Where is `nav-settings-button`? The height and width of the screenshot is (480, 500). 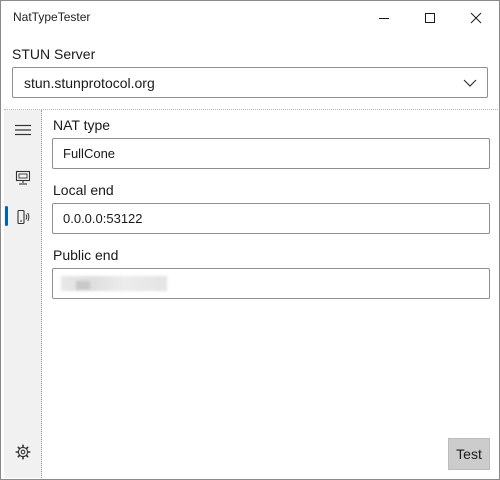
nav-settings-button is located at coordinates (22, 452).